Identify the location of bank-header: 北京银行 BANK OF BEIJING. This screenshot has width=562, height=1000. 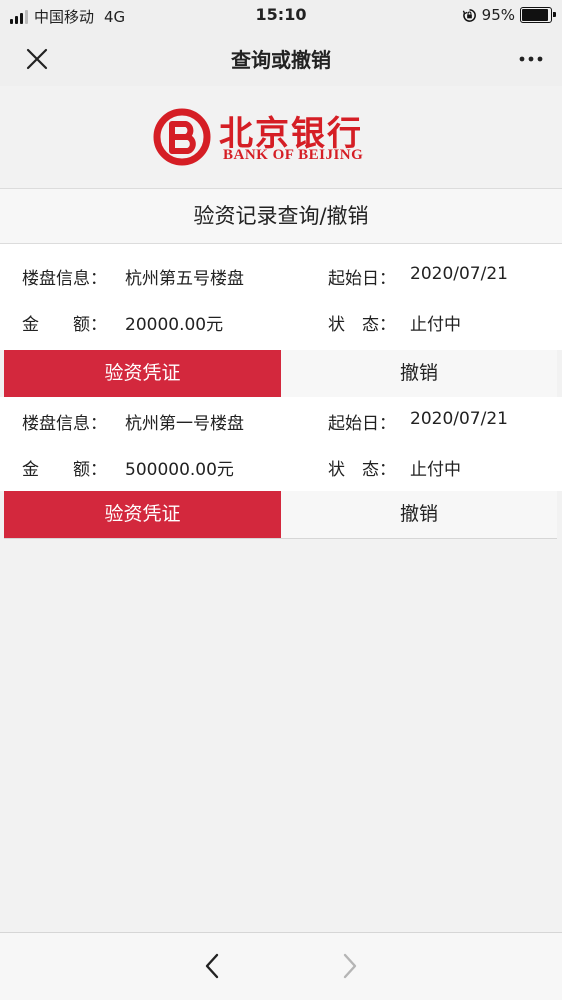
(281, 137).